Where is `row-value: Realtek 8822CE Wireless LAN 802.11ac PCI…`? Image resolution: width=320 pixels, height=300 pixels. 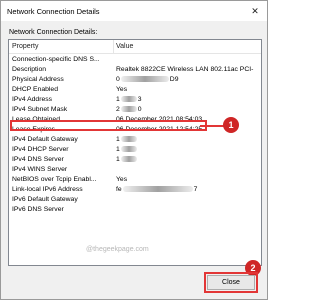
row-value: Realtek 8822CE Wireless LAN 802.11ac PCI… is located at coordinates (184, 69).